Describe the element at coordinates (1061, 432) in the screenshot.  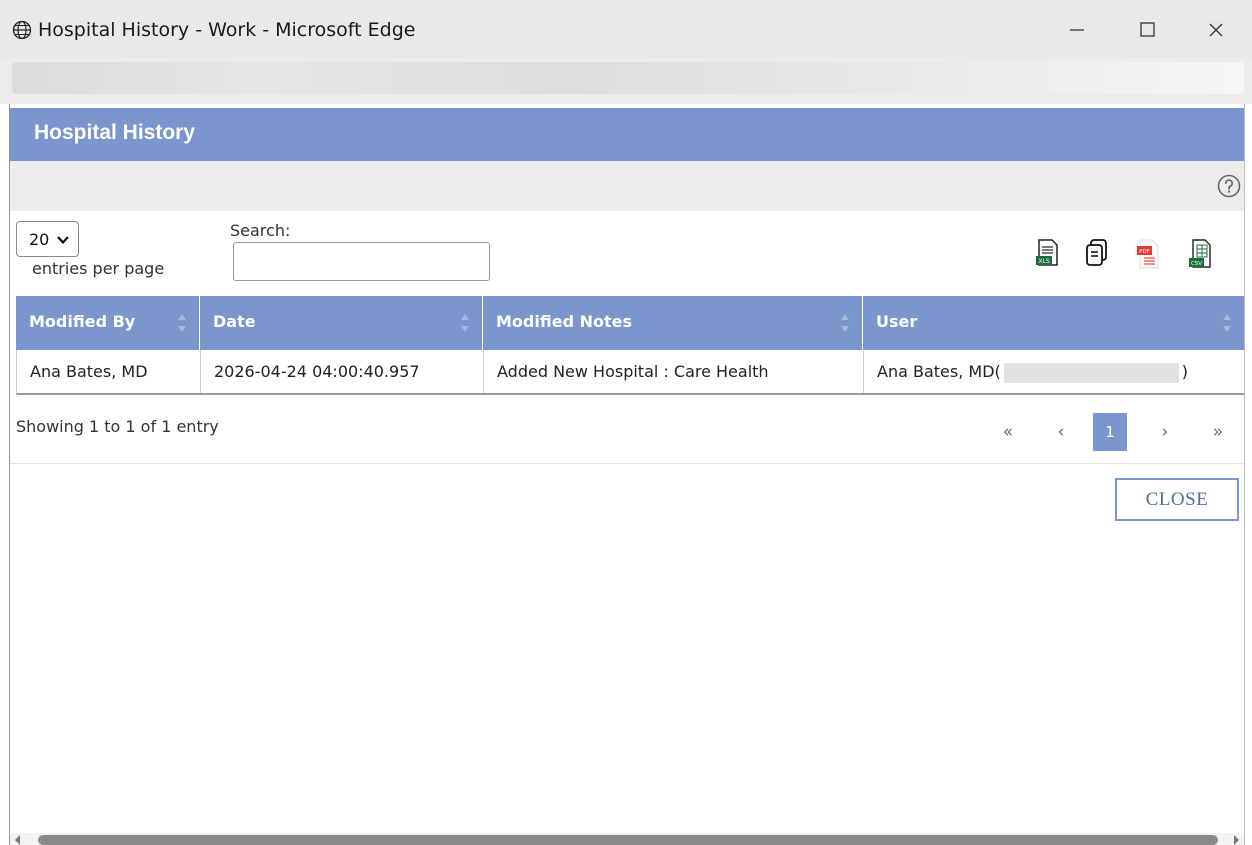
I see `pager-previous-button: ‹` at that location.